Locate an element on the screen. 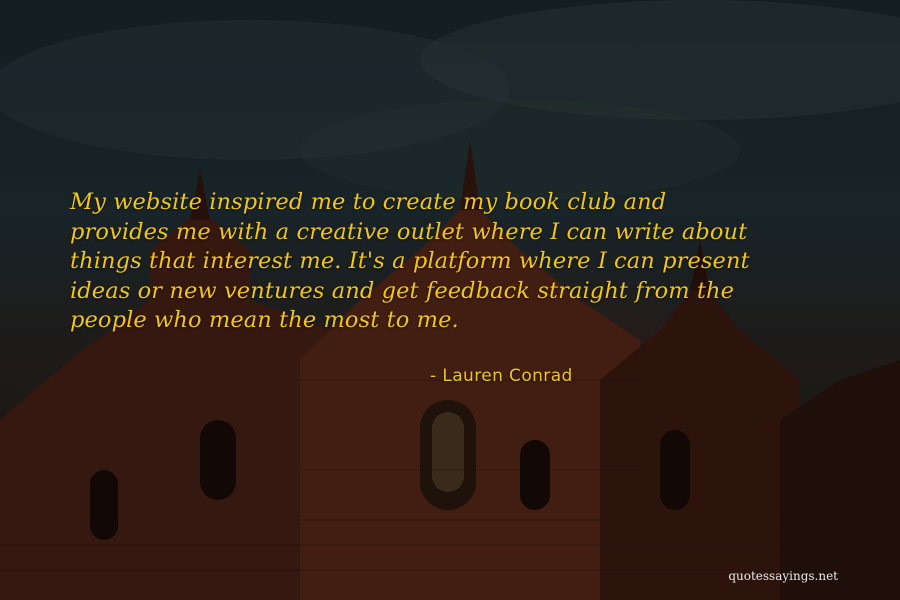  quote-author: - Lauren Conrad is located at coordinates (501, 376).